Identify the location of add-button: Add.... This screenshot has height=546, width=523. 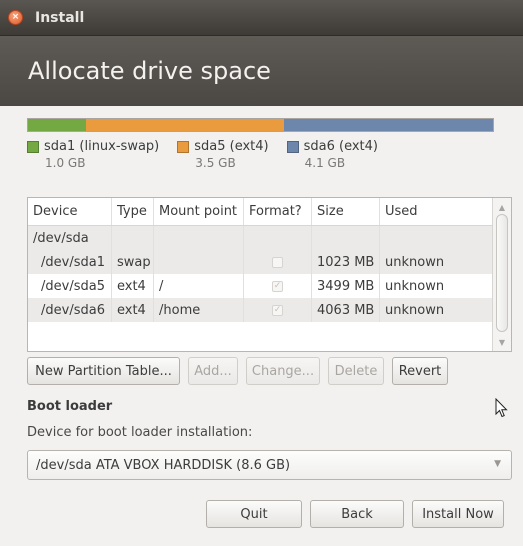
(213, 371).